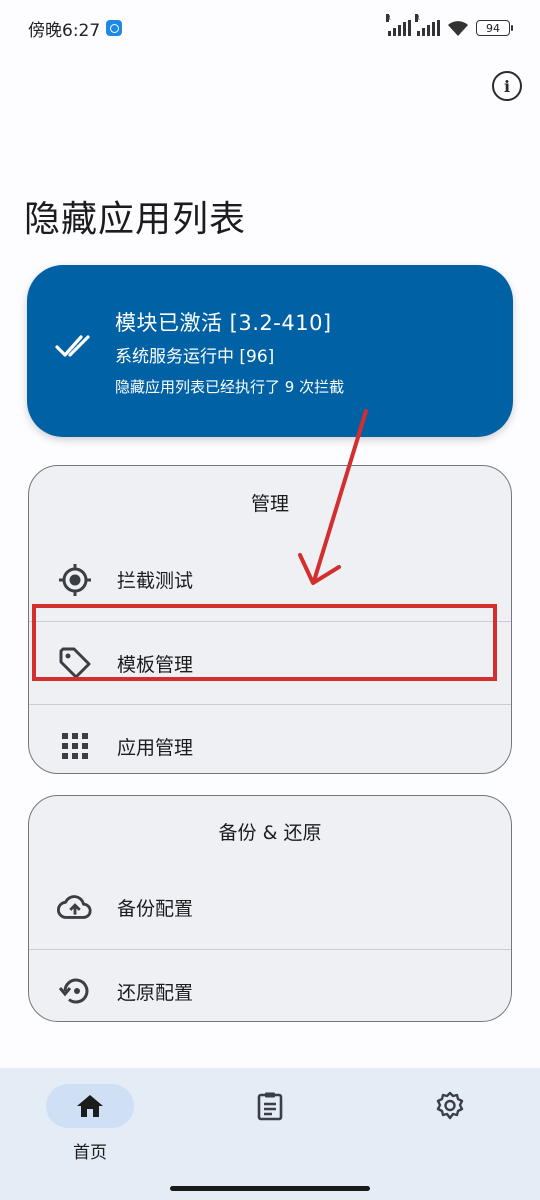 This screenshot has height=1200, width=540. Describe the element at coordinates (507, 86) in the screenshot. I see `info-icon: i` at that location.